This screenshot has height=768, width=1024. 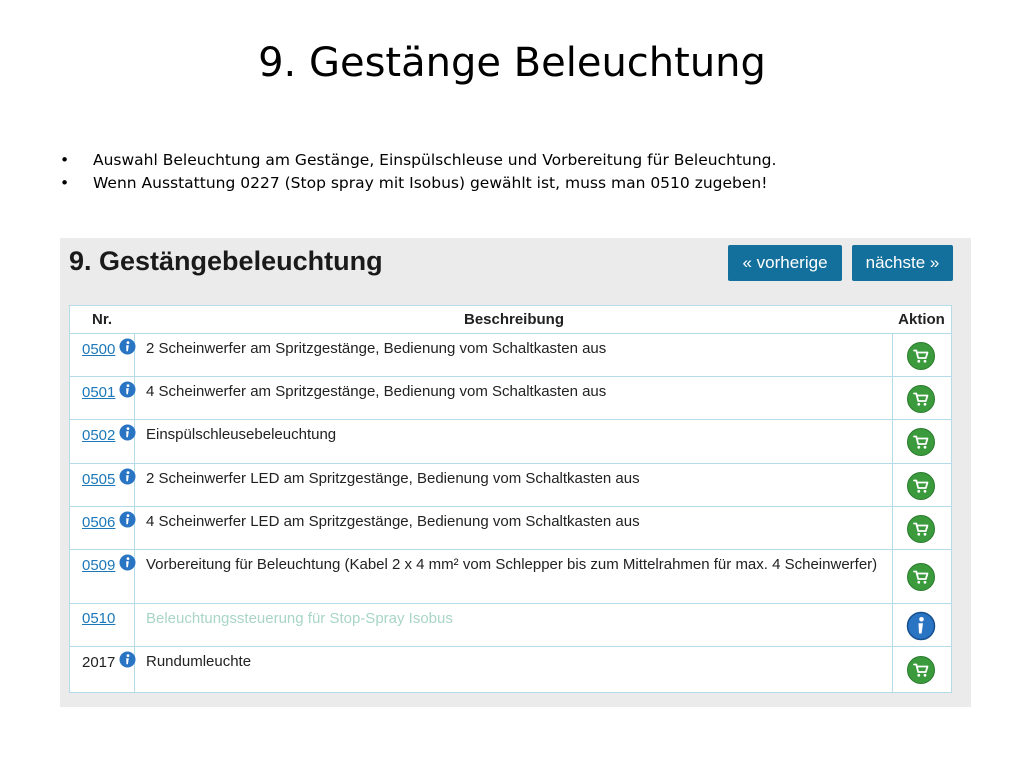 I want to click on item-number-cell: 0506, so click(x=109, y=523).